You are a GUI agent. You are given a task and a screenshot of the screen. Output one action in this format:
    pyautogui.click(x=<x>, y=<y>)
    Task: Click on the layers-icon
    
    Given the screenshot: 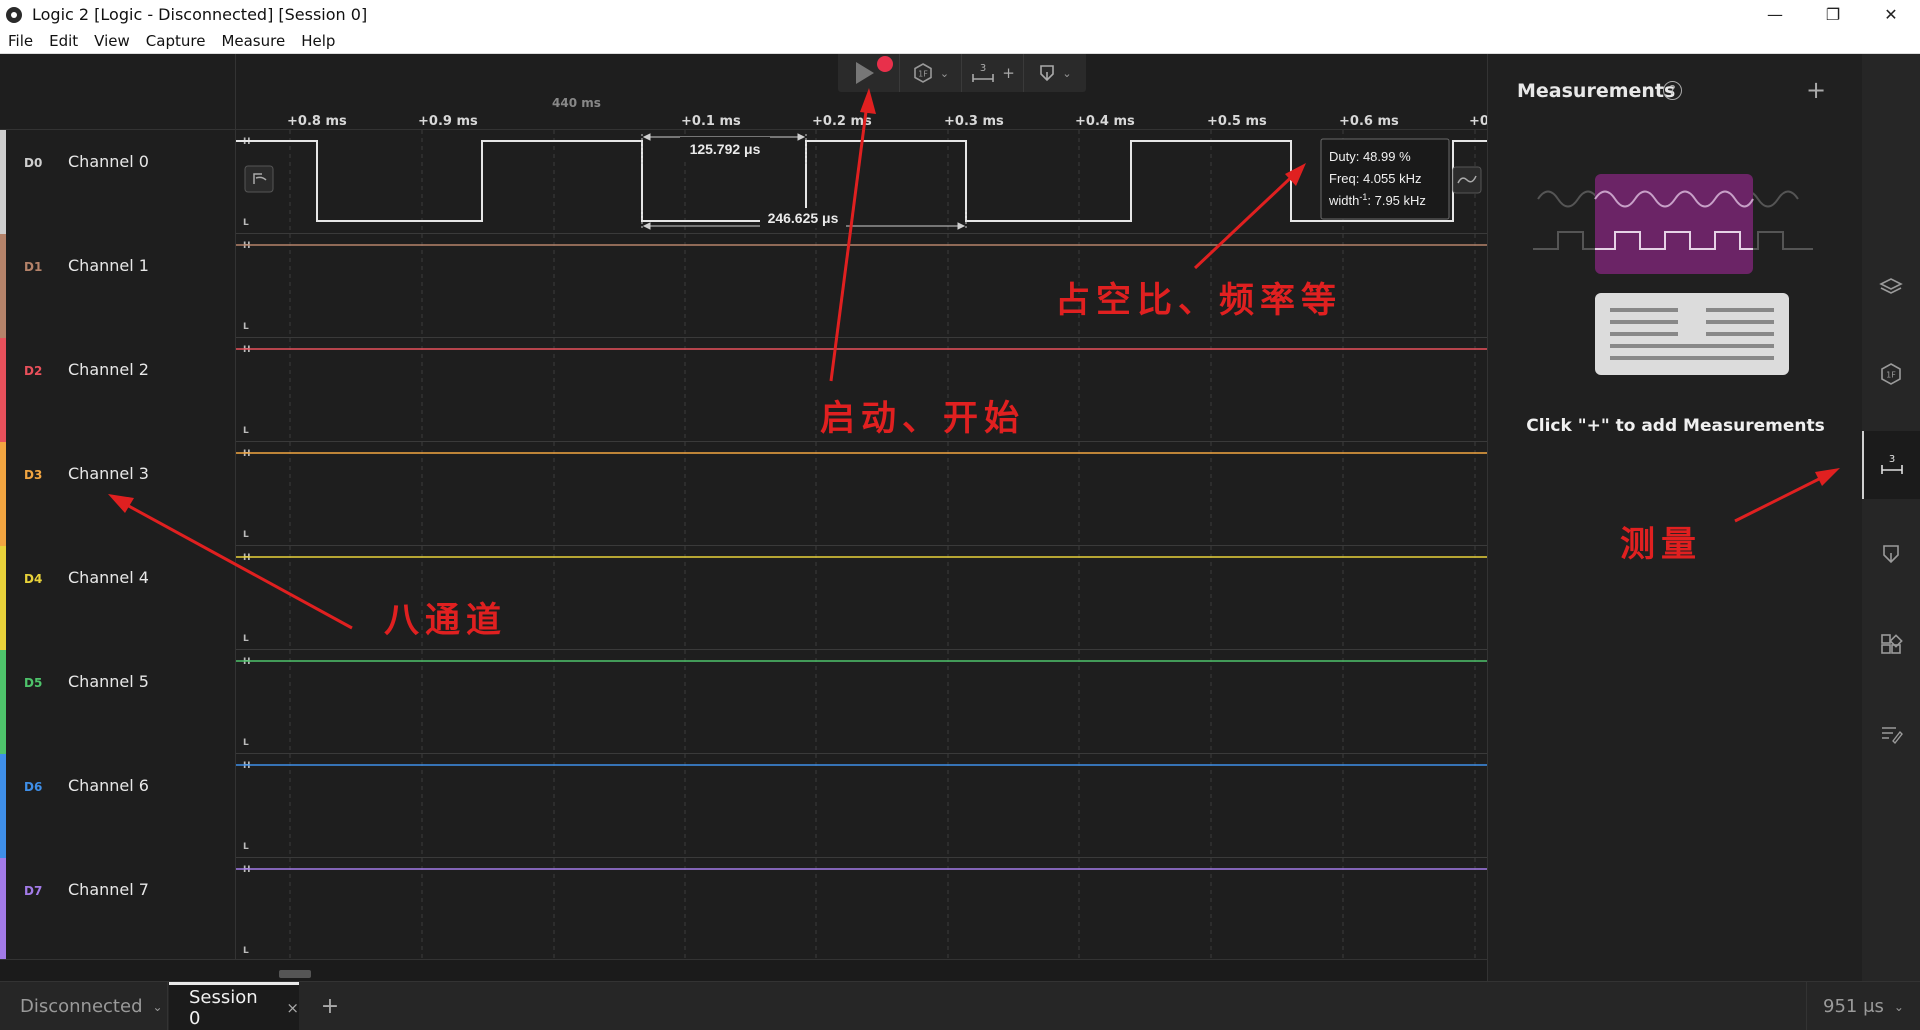 What is the action you would take?
    pyautogui.click(x=1891, y=286)
    